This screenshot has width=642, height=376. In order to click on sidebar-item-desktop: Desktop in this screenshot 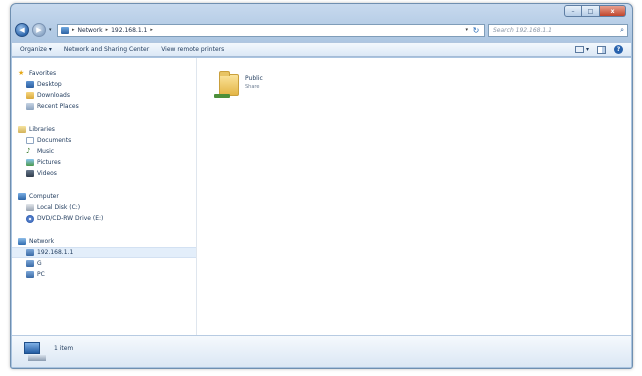, I will do `click(104, 84)`.